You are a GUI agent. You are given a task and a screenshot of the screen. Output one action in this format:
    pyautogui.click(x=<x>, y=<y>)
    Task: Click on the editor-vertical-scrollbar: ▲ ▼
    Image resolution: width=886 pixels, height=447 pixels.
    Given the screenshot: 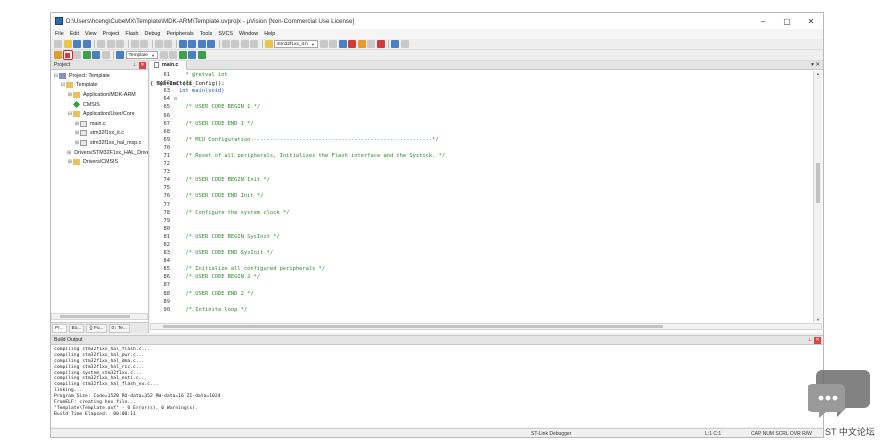 What is the action you would take?
    pyautogui.click(x=817, y=196)
    